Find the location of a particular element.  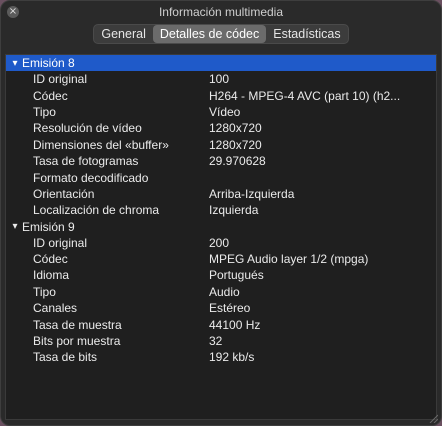

tree-row: Tipo Audio is located at coordinates (221, 292).